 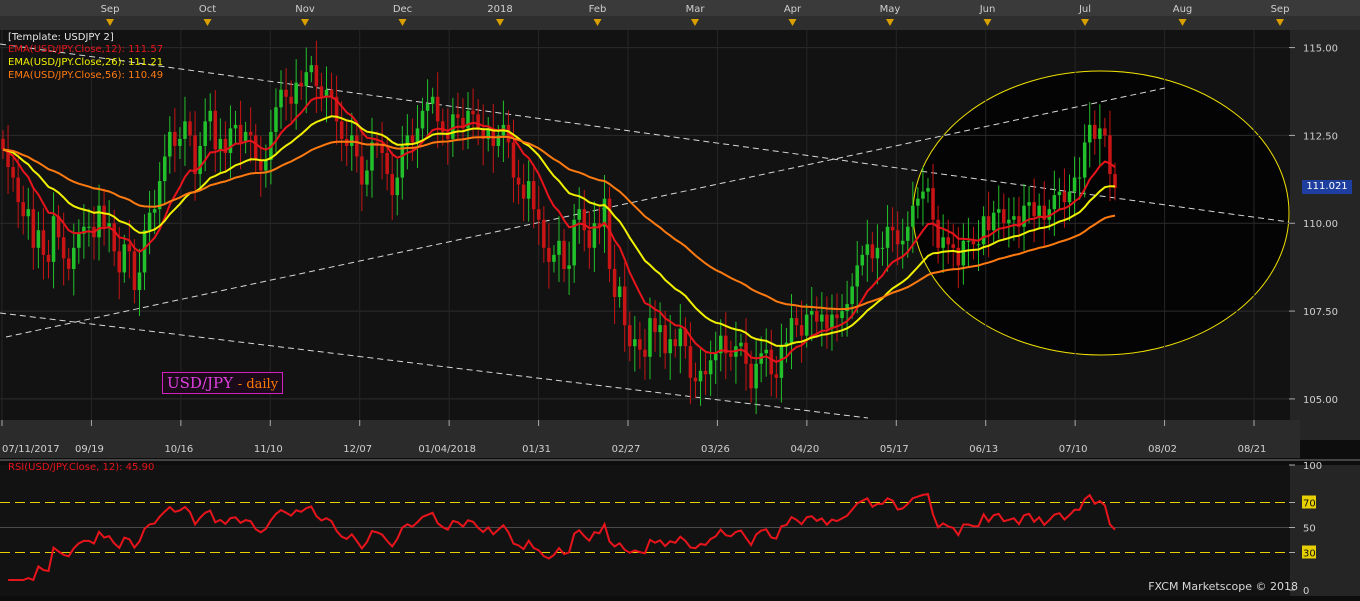 I want to click on date-tick-label: 05/17, so click(x=894, y=449).